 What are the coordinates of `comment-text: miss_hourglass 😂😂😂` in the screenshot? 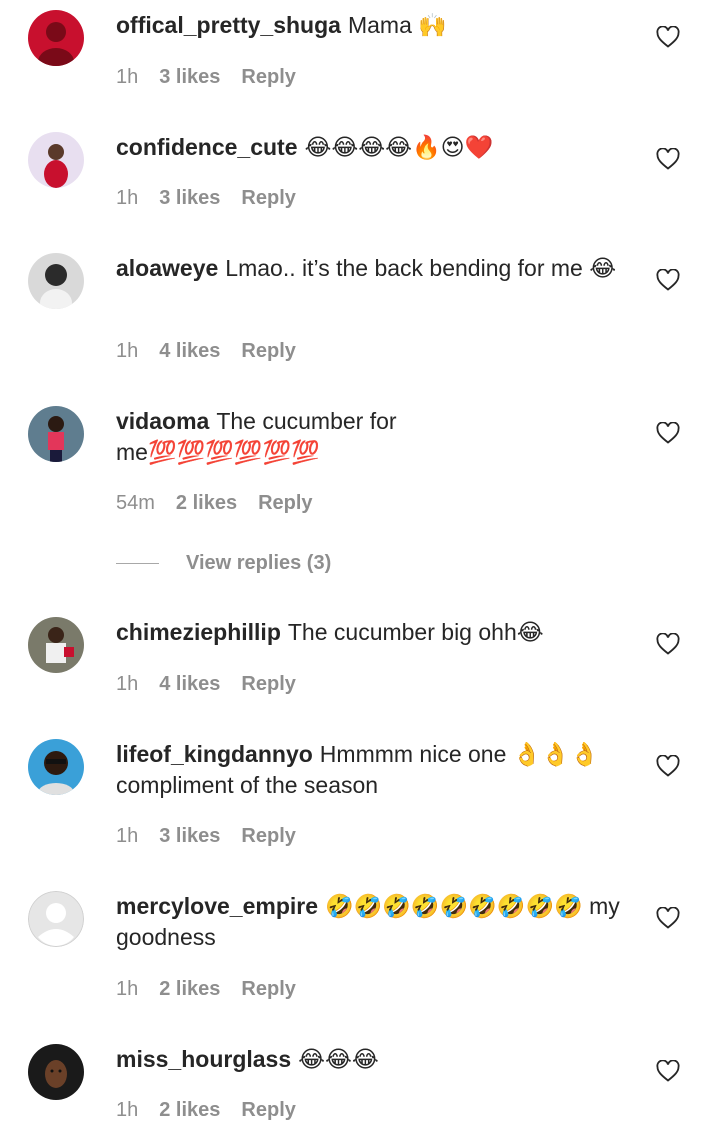 It's located at (368, 1059).